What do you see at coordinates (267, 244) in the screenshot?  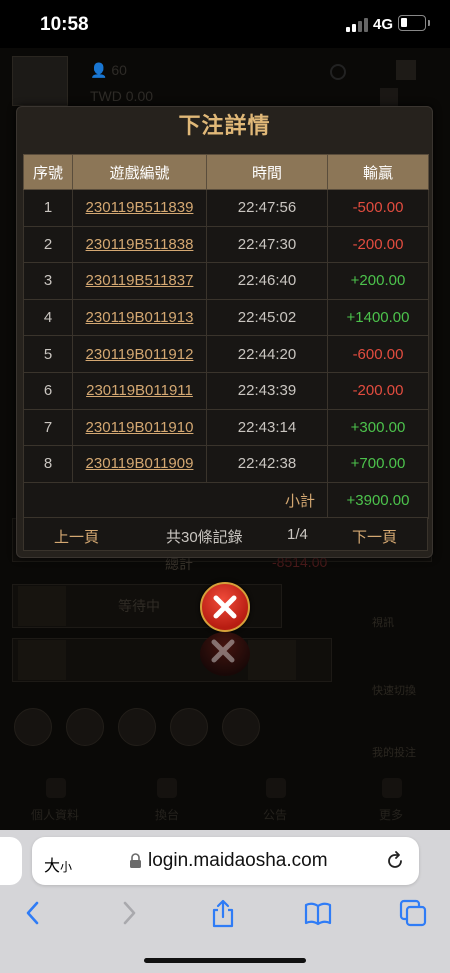 I see `row-time: 22:47:30` at bounding box center [267, 244].